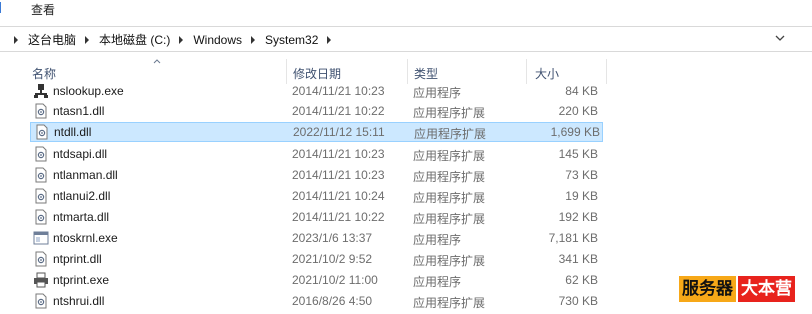  Describe the element at coordinates (73, 132) in the screenshot. I see `file-name: ntdll.dll` at that location.